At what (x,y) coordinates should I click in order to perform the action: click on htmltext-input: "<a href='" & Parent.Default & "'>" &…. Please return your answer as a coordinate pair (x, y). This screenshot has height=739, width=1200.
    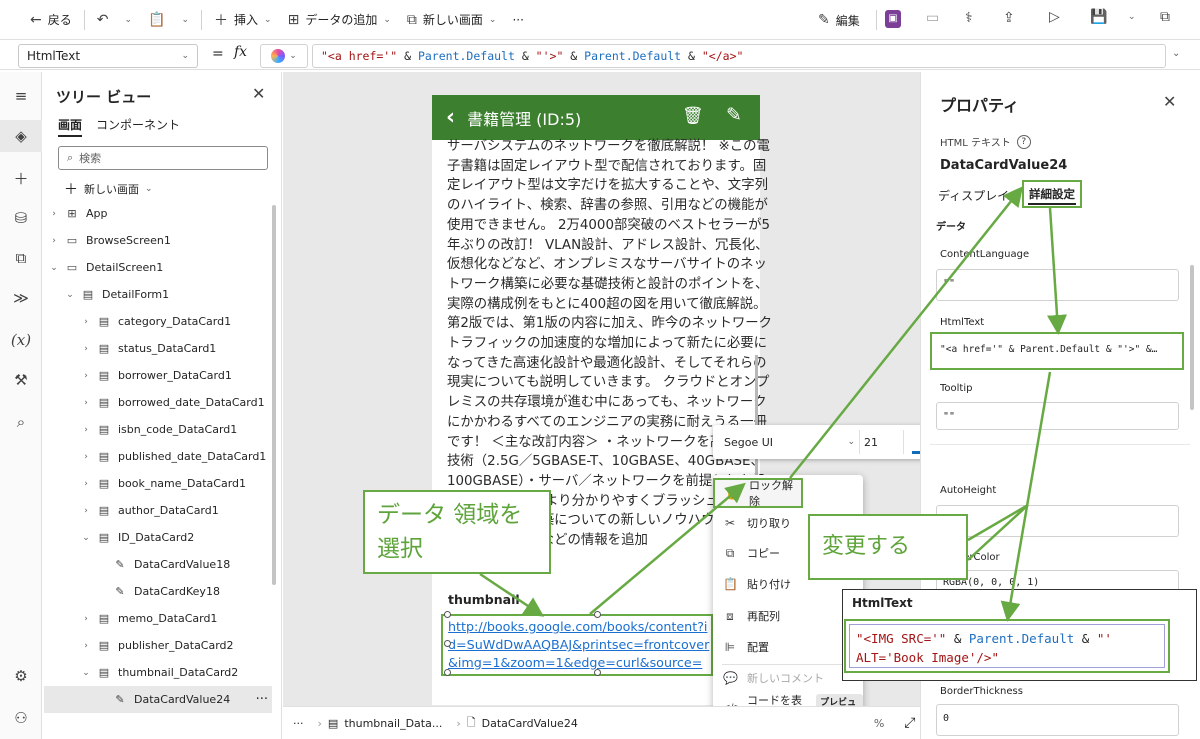
    Looking at the image, I should click on (1057, 351).